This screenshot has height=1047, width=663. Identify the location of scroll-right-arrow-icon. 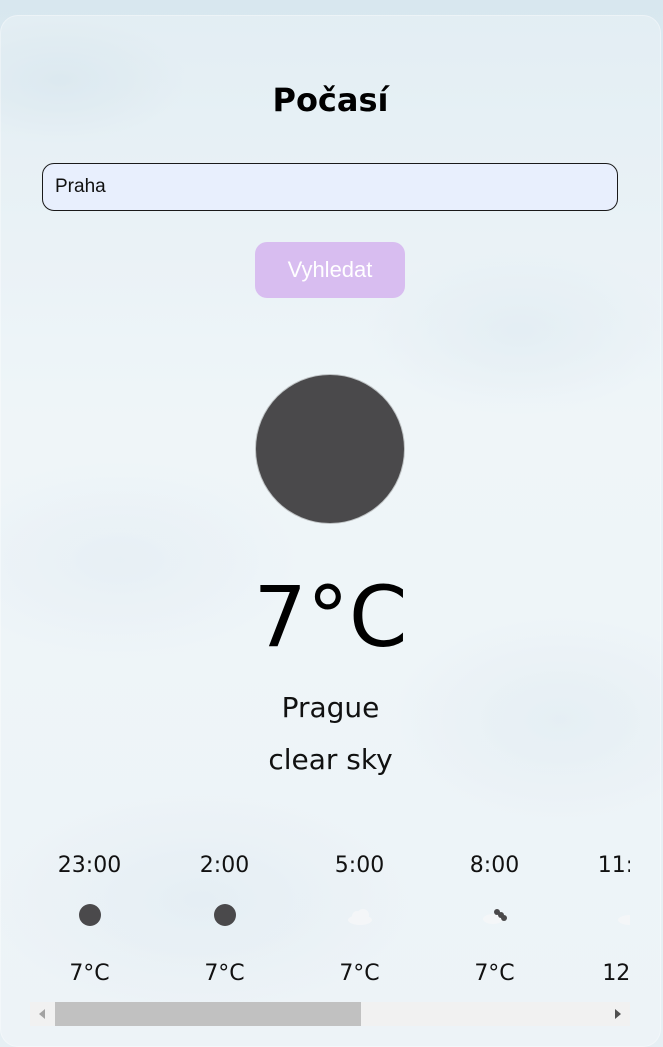
(618, 1014).